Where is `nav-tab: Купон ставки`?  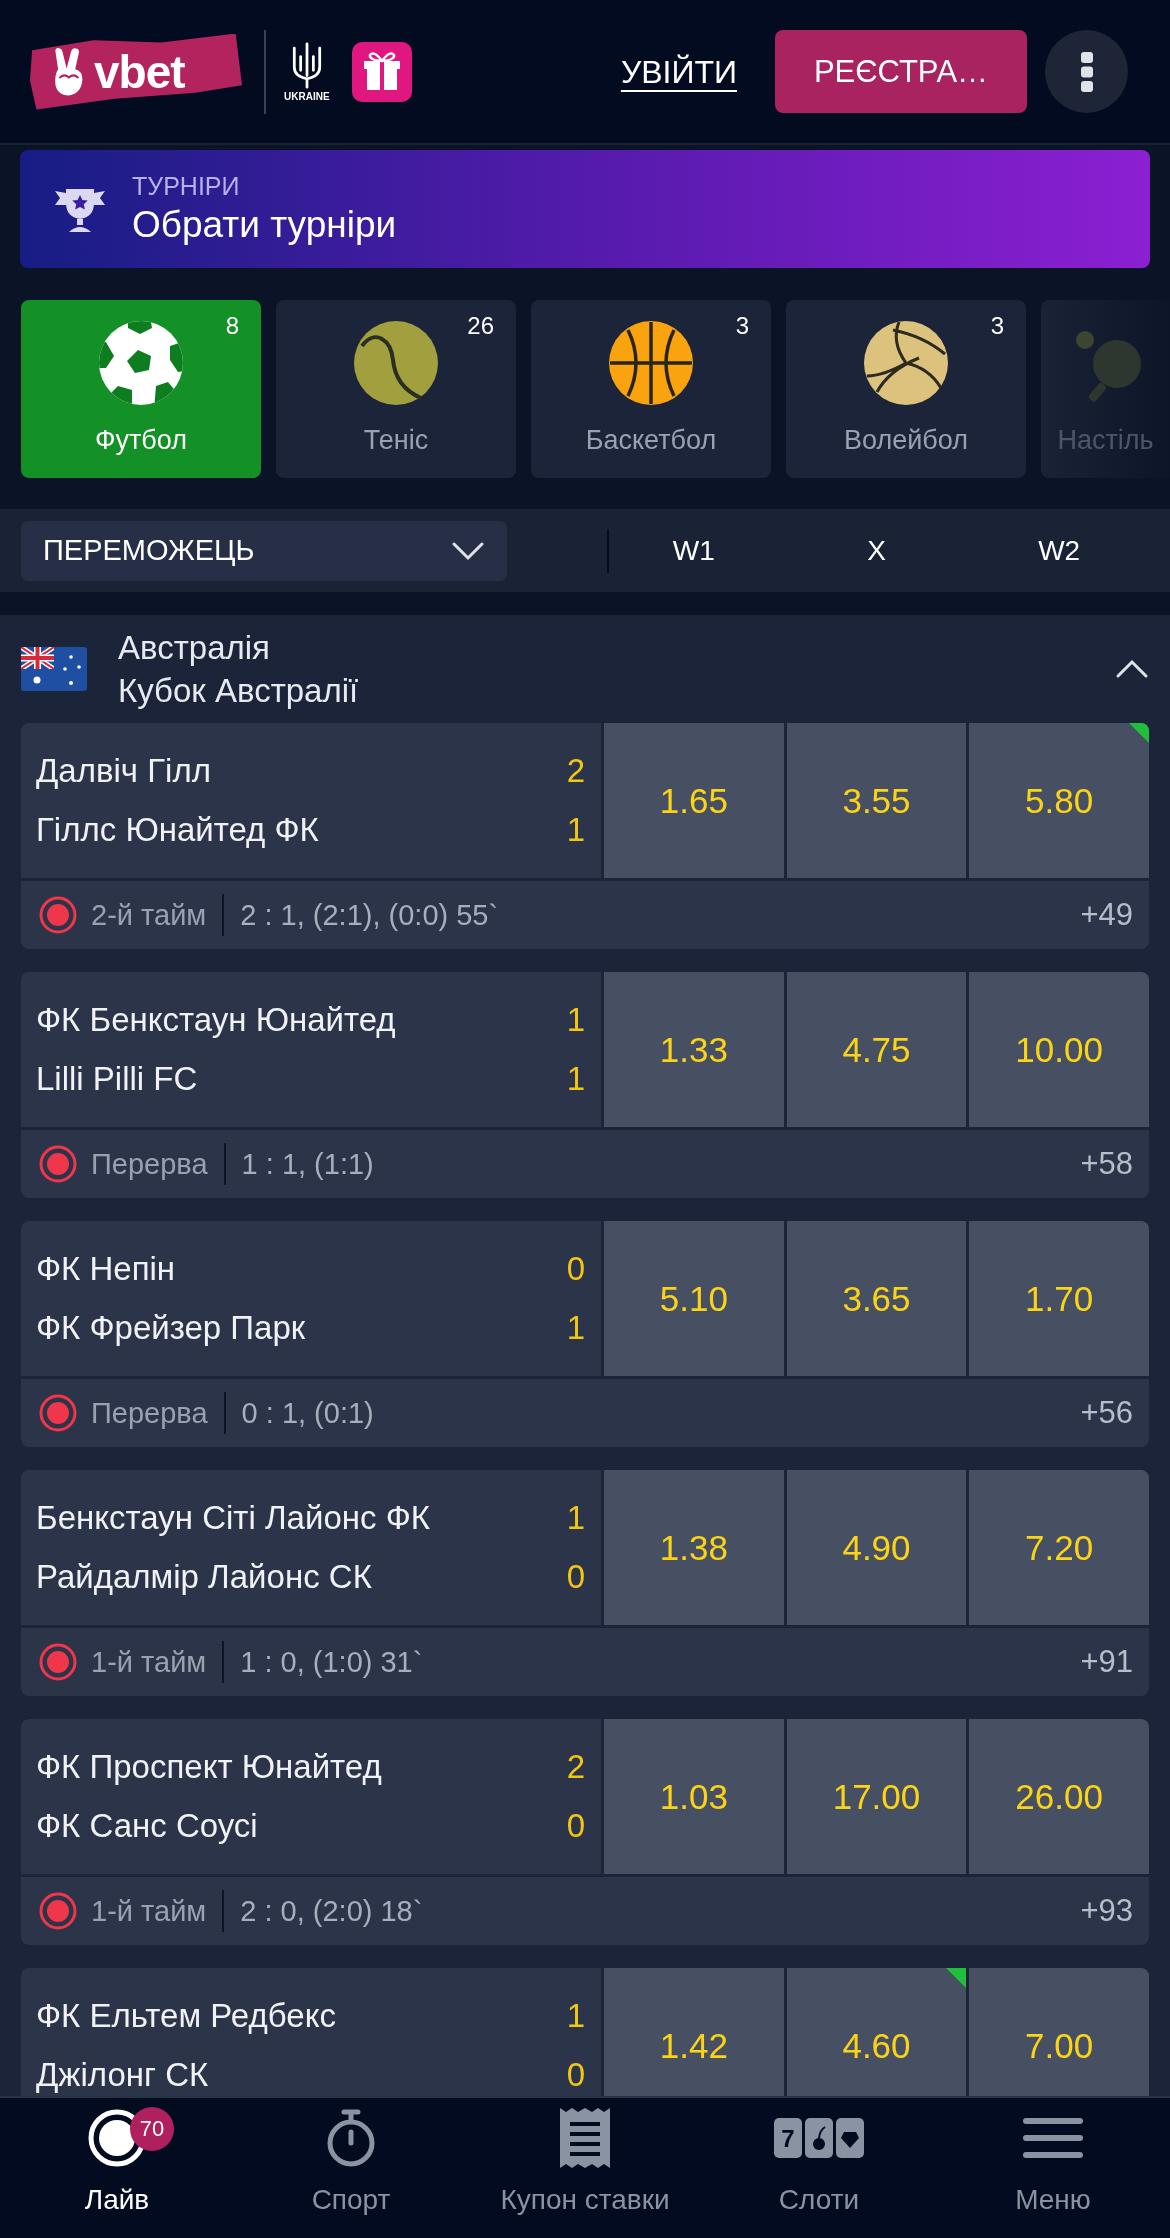 nav-tab: Купон ставки is located at coordinates (585, 2168).